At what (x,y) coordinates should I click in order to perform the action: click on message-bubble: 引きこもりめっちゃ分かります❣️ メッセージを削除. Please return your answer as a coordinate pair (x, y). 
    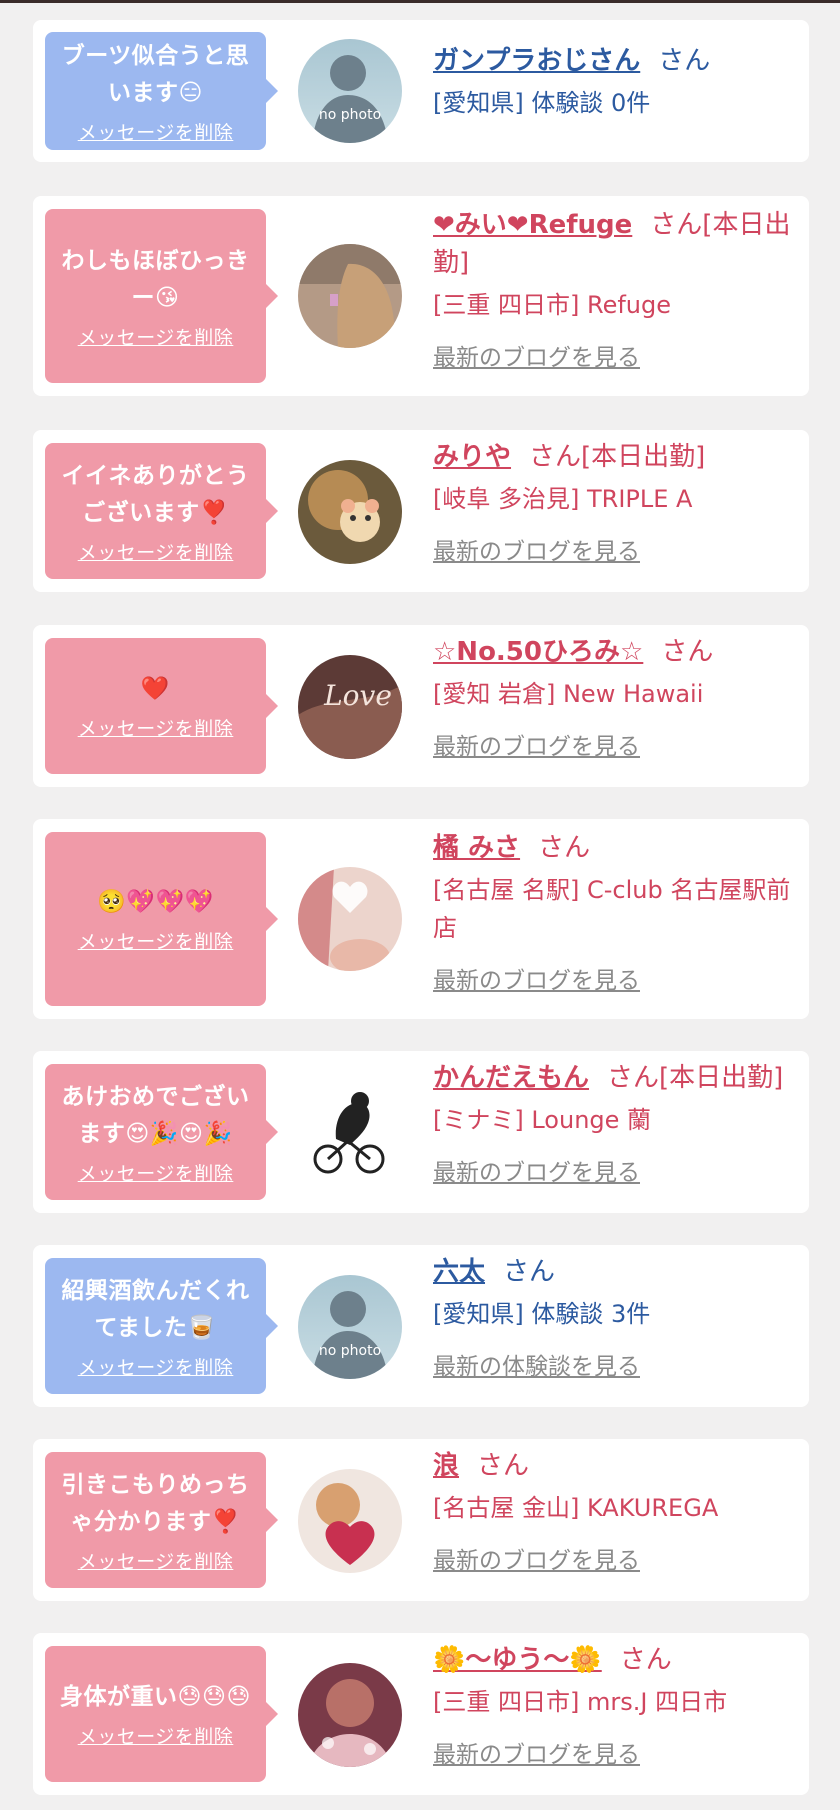
    Looking at the image, I should click on (161, 1520).